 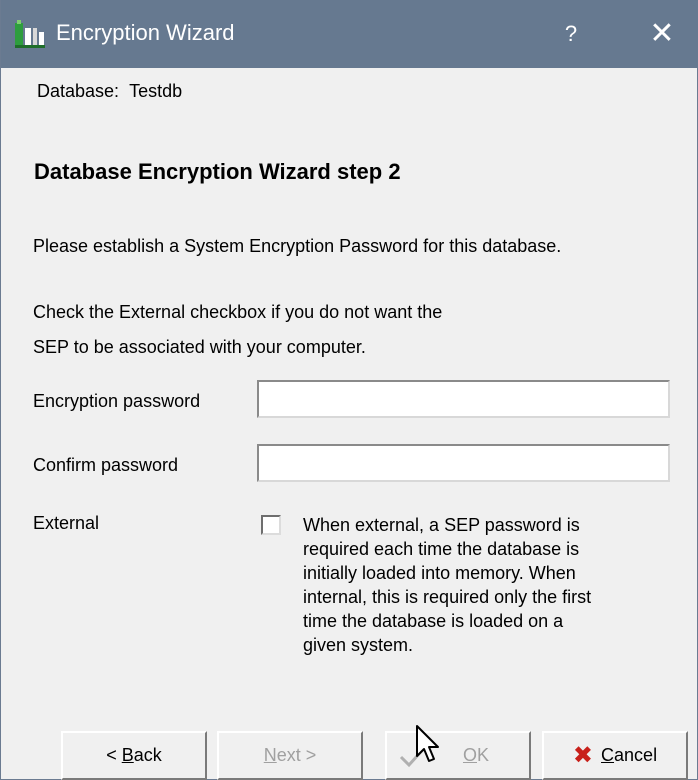 What do you see at coordinates (662, 34) in the screenshot?
I see `close-button: ✕` at bounding box center [662, 34].